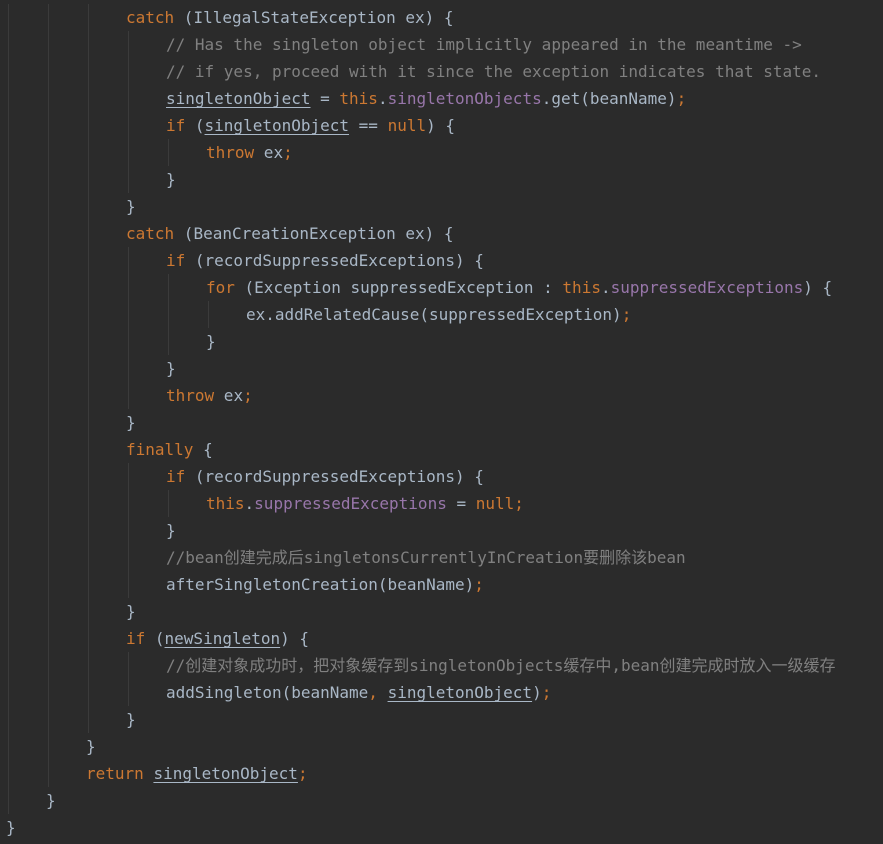  I want to click on code-token: newSingleton, so click(222, 638).